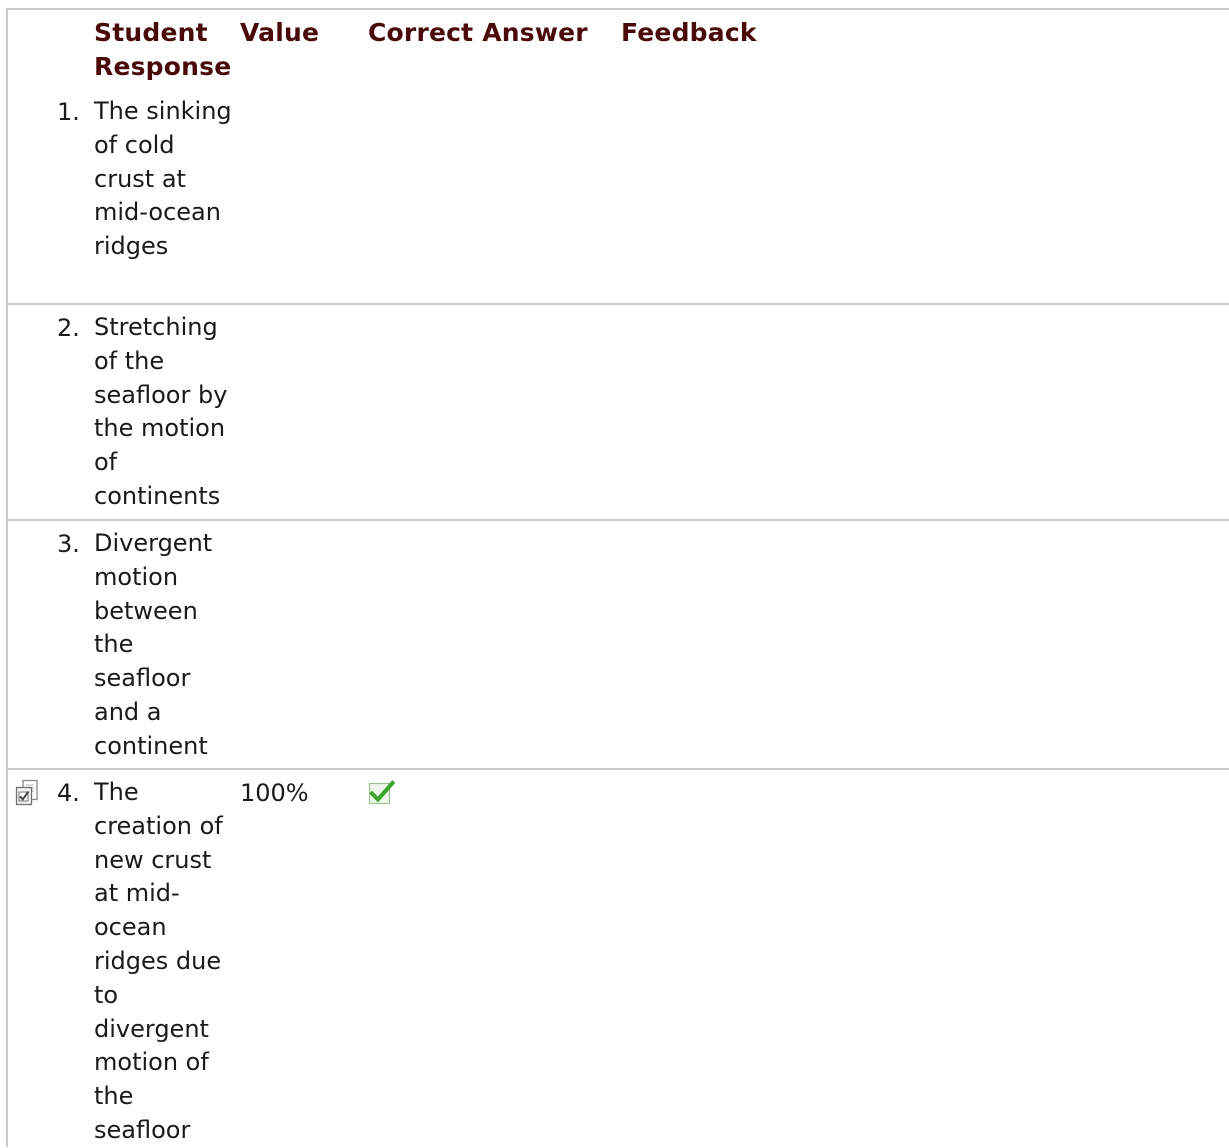 The width and height of the screenshot is (1229, 1148). I want to click on header-value: Value, so click(280, 32).